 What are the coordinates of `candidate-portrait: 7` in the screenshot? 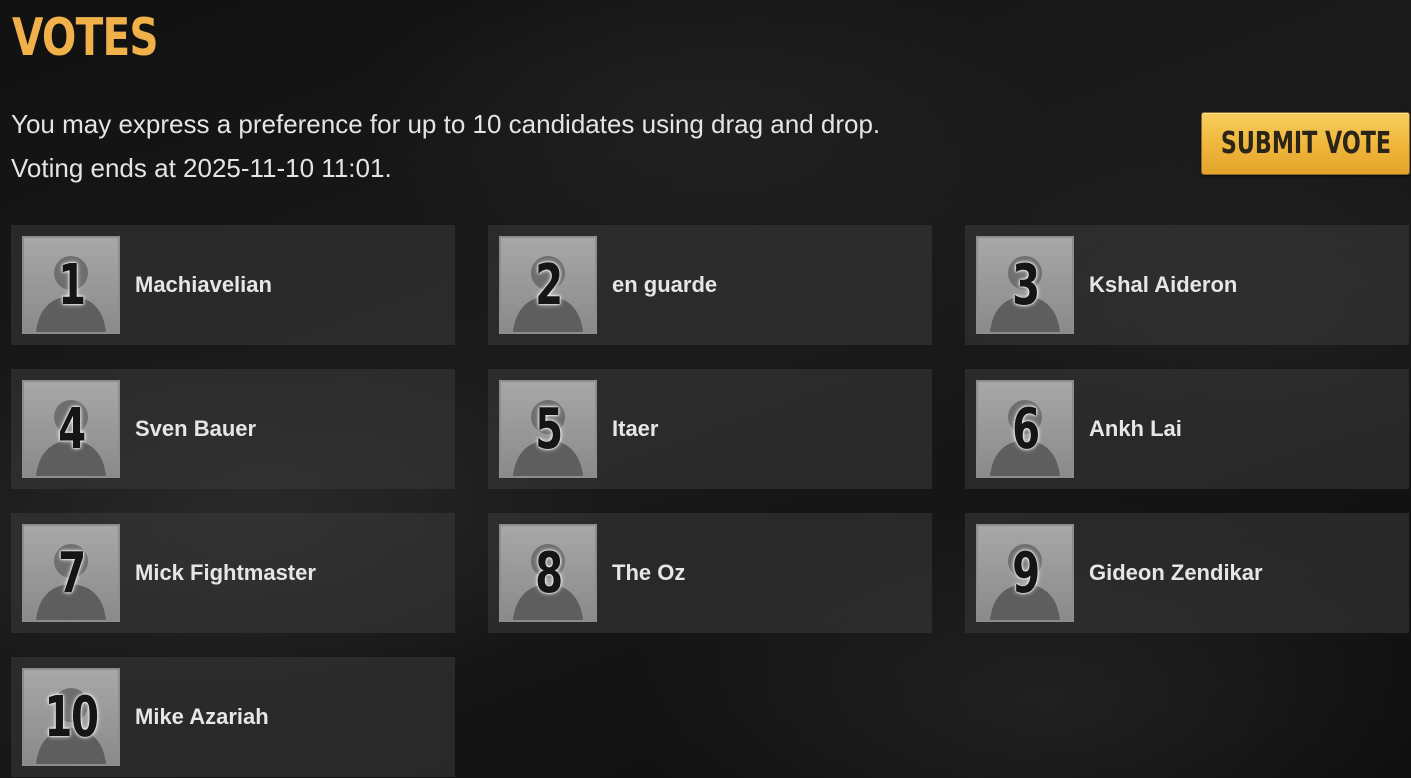 It's located at (71, 573).